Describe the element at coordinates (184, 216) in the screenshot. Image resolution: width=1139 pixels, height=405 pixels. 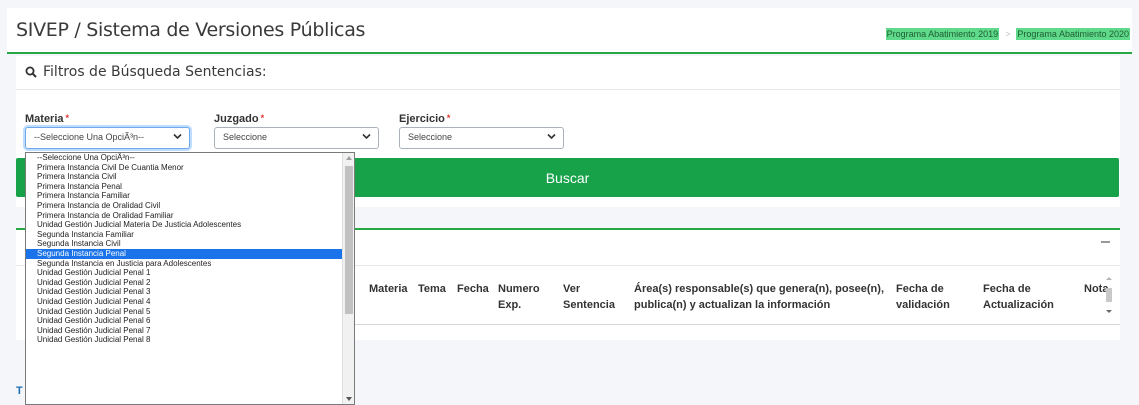
I see `dropdown-option: Primera Instancia de Oralidad Familiar` at that location.